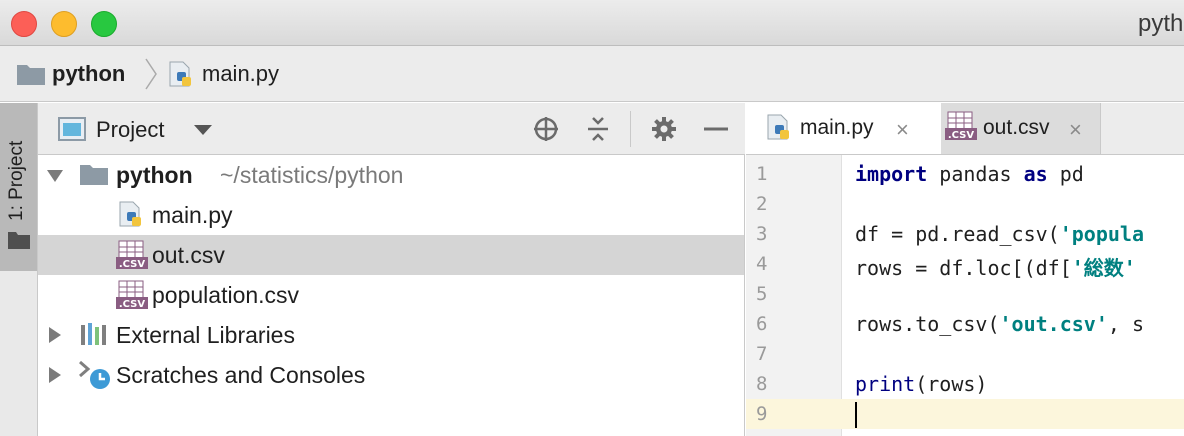  I want to click on tab-main-py: main.py ×, so click(843, 128).